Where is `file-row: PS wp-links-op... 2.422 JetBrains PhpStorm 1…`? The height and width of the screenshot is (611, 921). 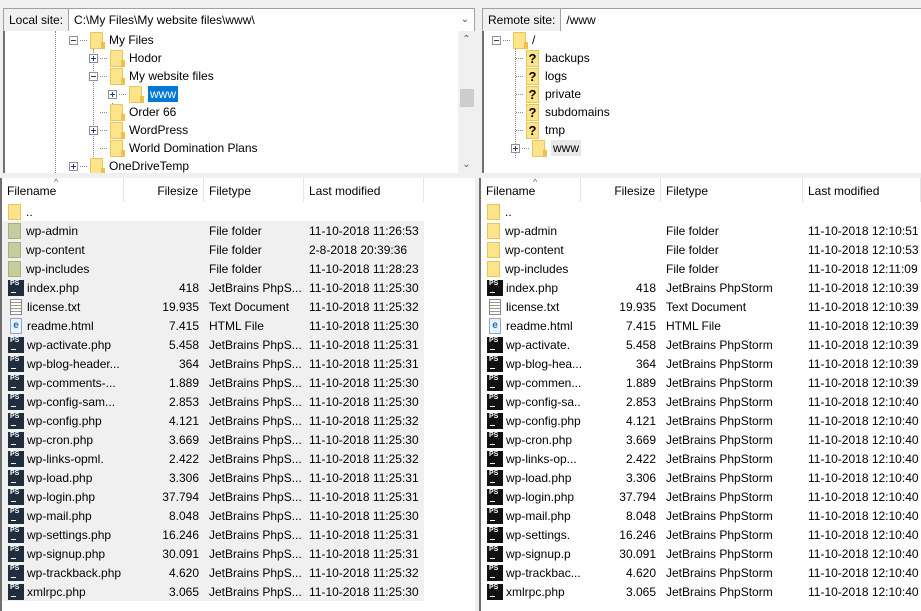 file-row: PS wp-links-op... 2.422 JetBrains PhpStorm 1… is located at coordinates (701, 458).